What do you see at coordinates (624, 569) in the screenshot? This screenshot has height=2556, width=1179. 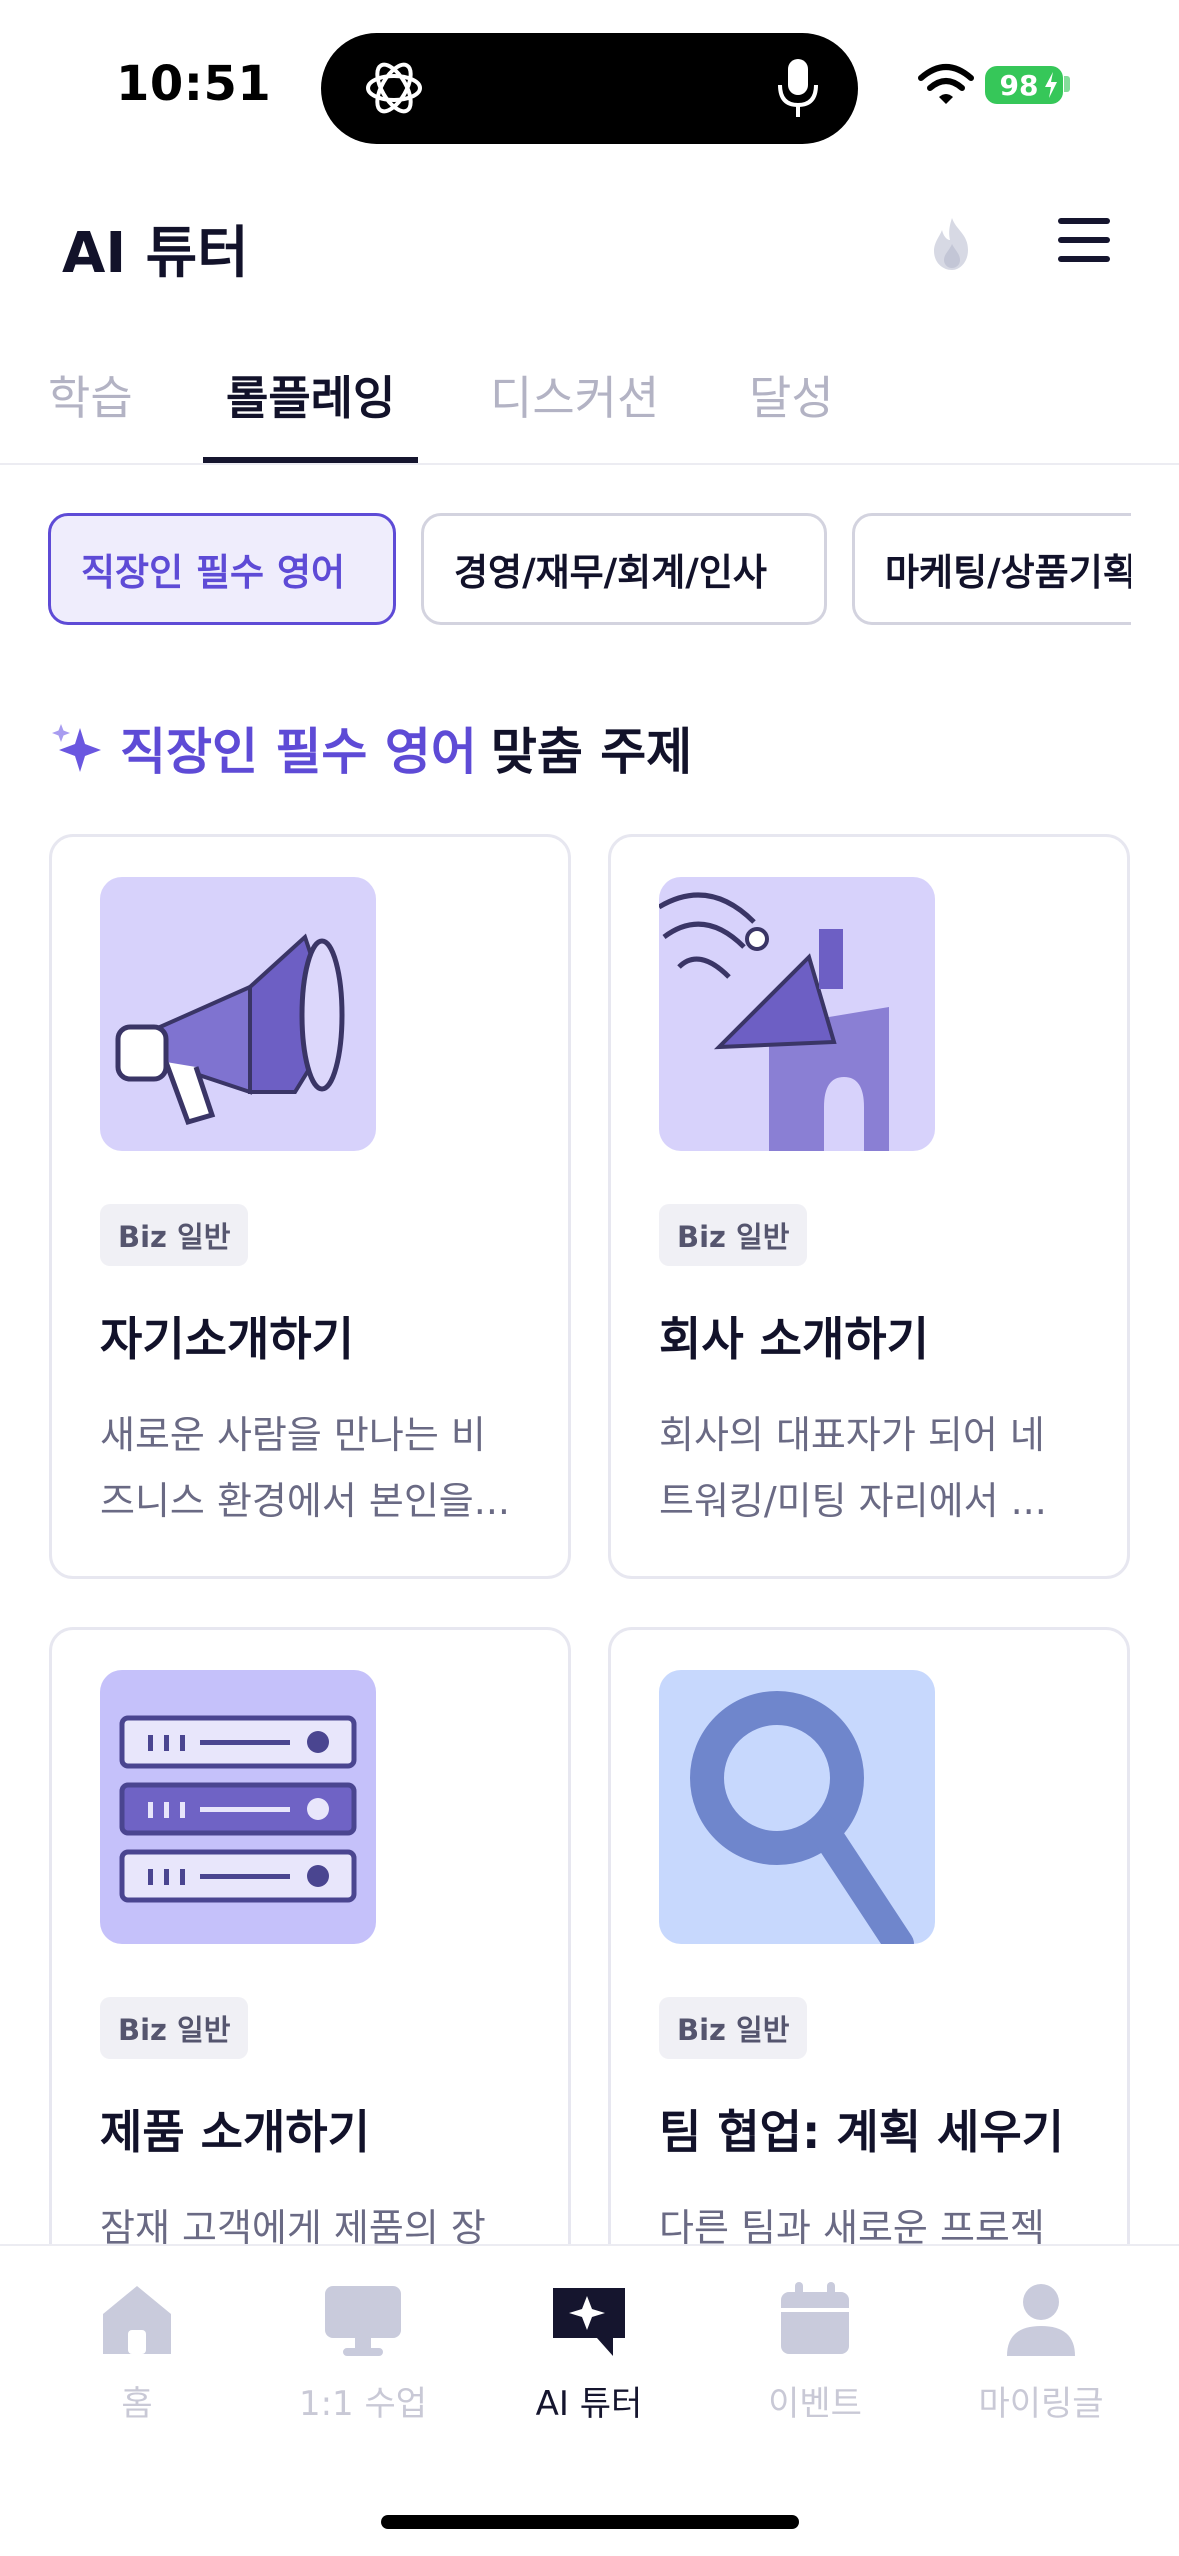 I see `chip-management-finance: 경영/재무/회계/인사` at bounding box center [624, 569].